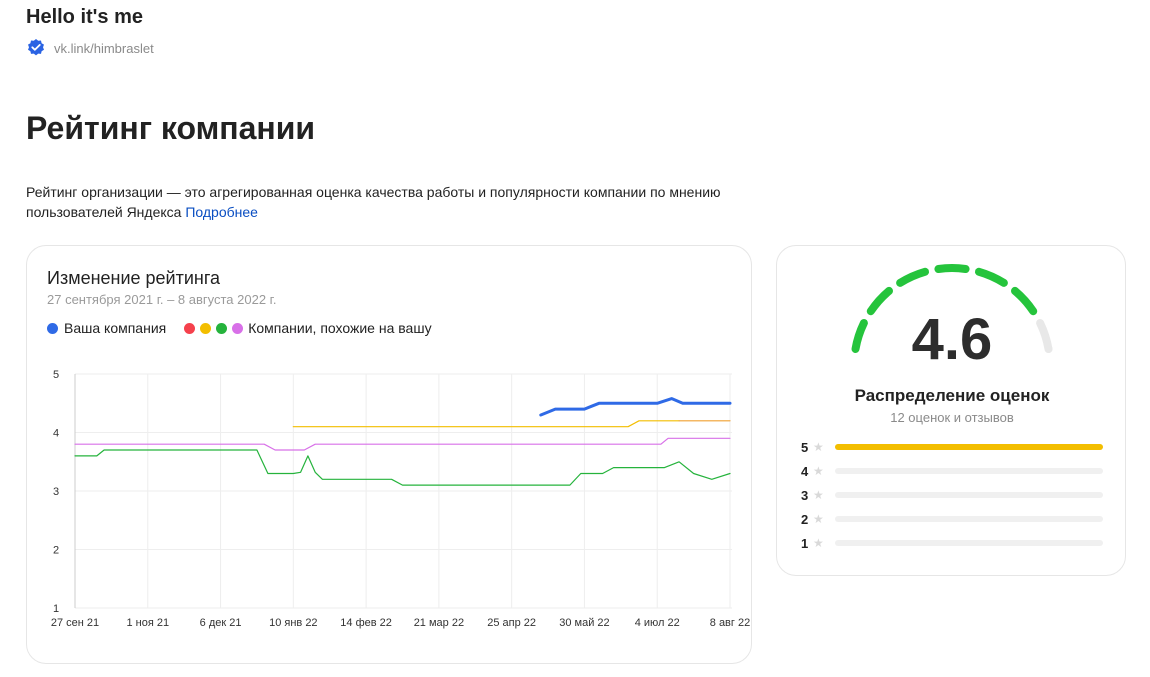 The image size is (1150, 677). Describe the element at coordinates (56, 375) in the screenshot. I see `y-tick-label: 5` at that location.